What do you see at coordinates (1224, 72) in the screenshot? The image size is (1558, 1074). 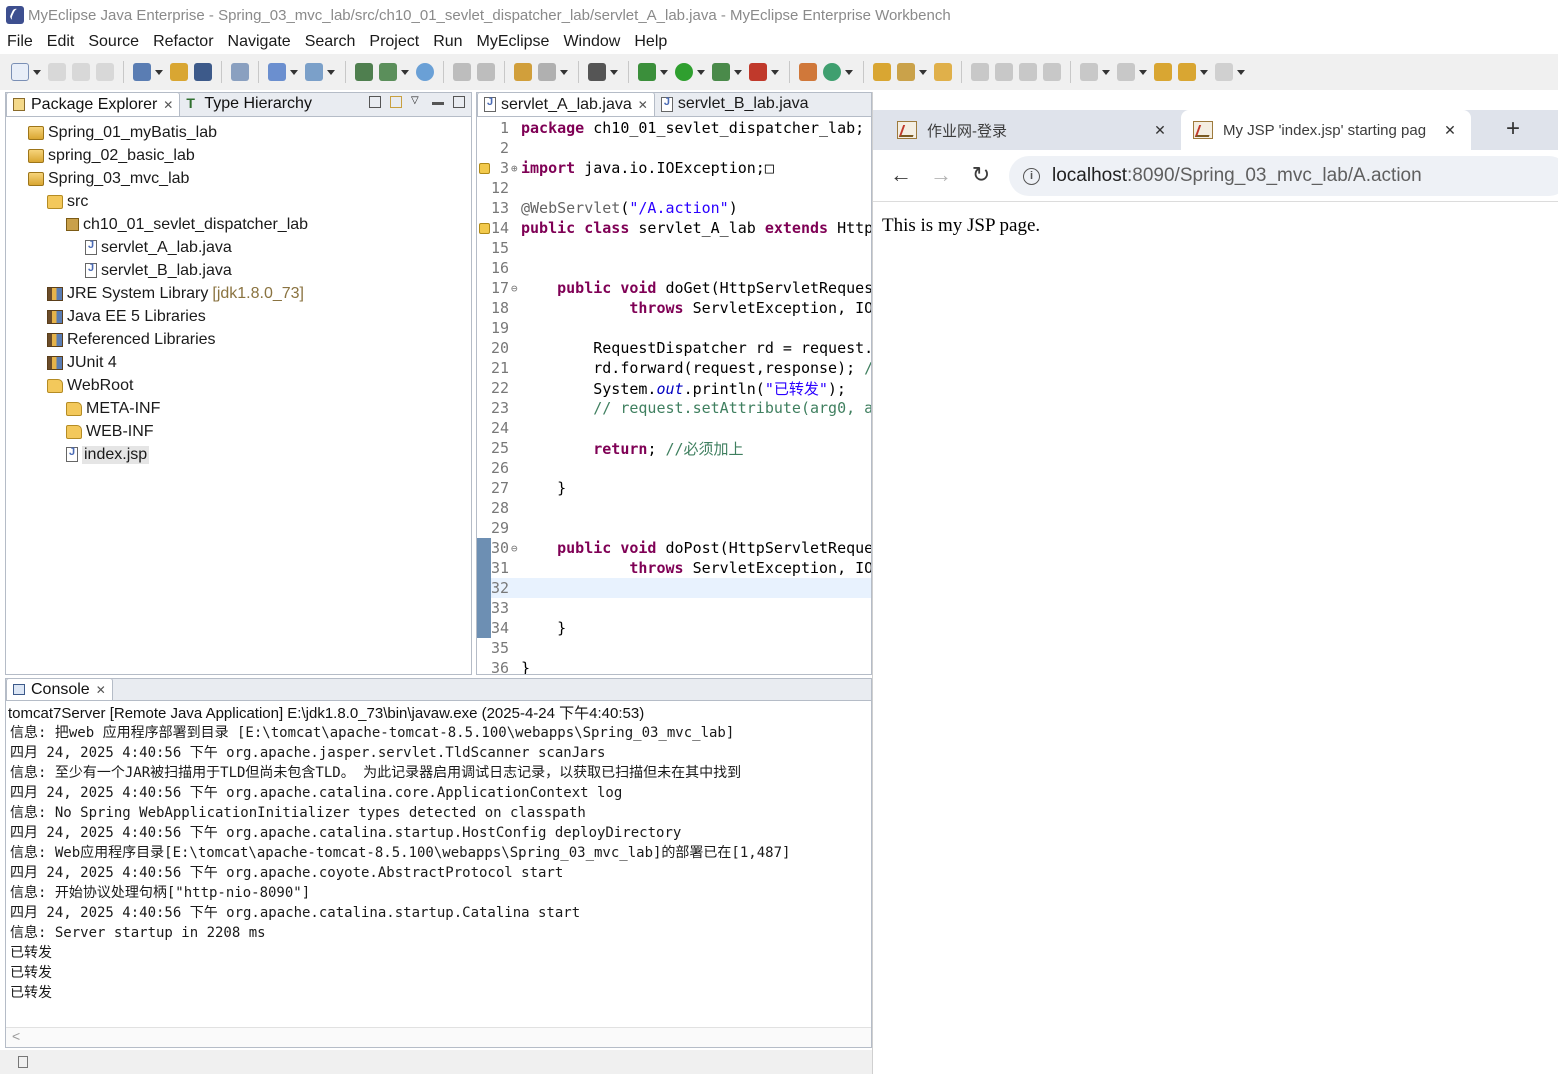 I see `forward-icon` at bounding box center [1224, 72].